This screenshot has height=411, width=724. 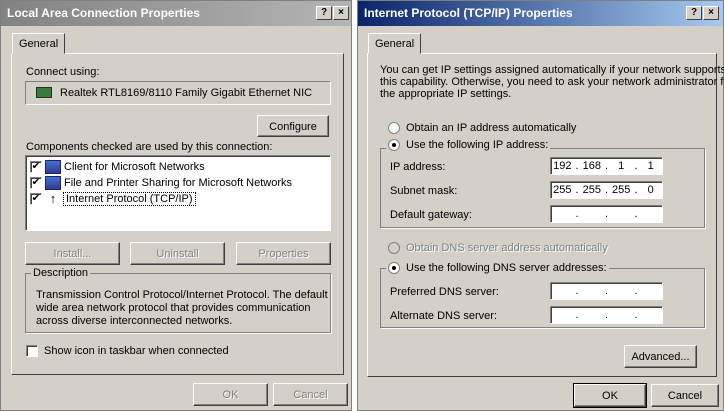 I want to click on default-gateway-field: . . ., so click(x=606, y=214).